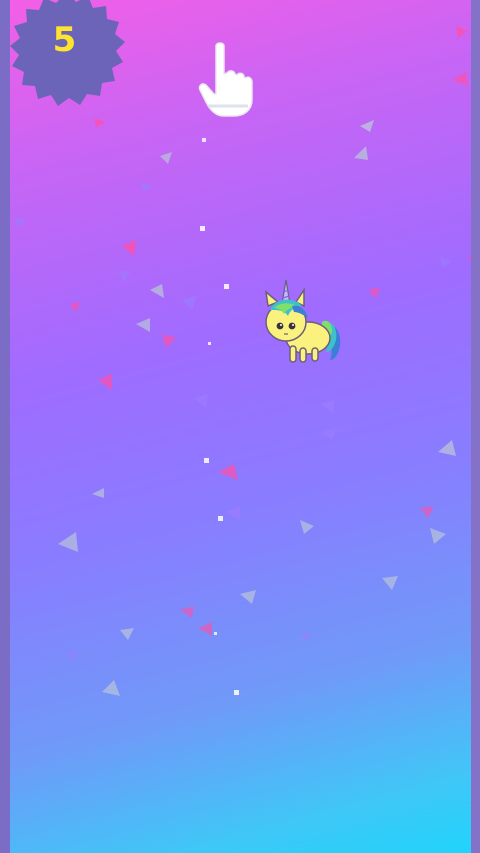 Image resolution: width=480 pixels, height=853 pixels. I want to click on score-badge: 5, so click(67, 55).